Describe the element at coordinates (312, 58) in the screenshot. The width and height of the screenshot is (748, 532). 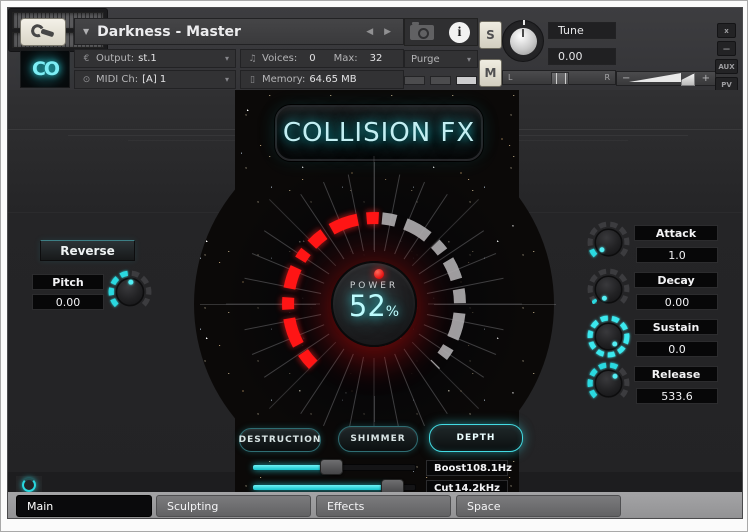
I see `voices-value: 0` at that location.